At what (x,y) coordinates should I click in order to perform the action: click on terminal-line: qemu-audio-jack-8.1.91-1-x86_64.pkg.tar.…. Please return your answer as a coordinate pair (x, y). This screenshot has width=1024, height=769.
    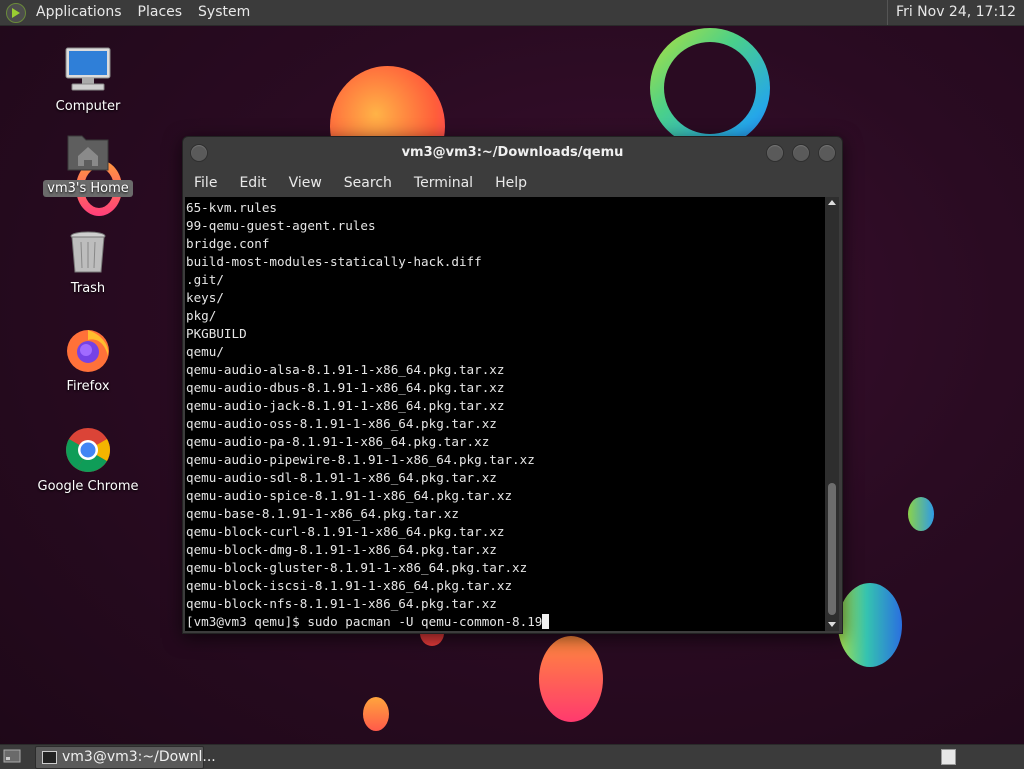
    Looking at the image, I should click on (345, 405).